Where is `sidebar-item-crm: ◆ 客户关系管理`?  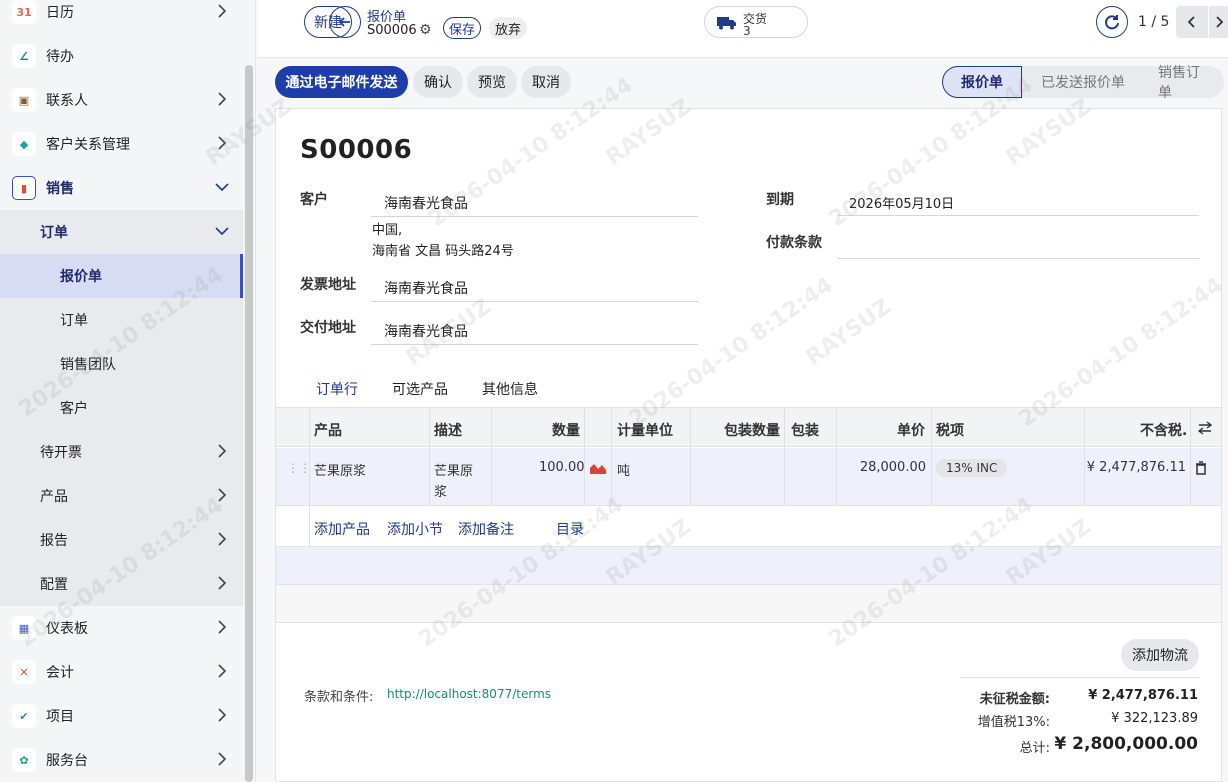 sidebar-item-crm: ◆ 客户关系管理 is located at coordinates (121, 144).